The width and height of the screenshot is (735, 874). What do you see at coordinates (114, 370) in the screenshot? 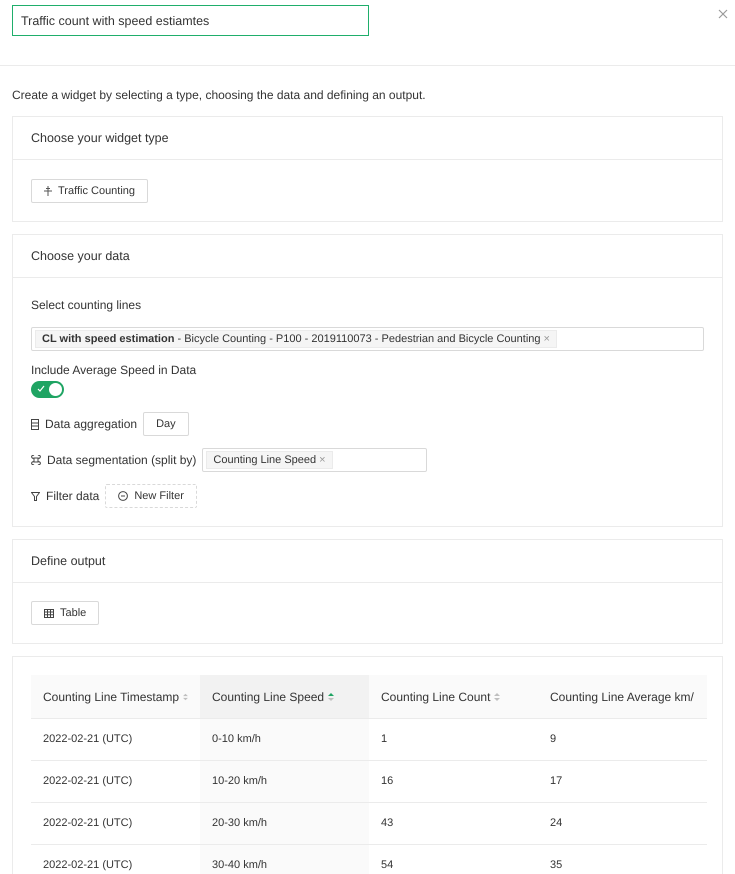
I see `field-label: Include Average Speed in Data` at bounding box center [114, 370].